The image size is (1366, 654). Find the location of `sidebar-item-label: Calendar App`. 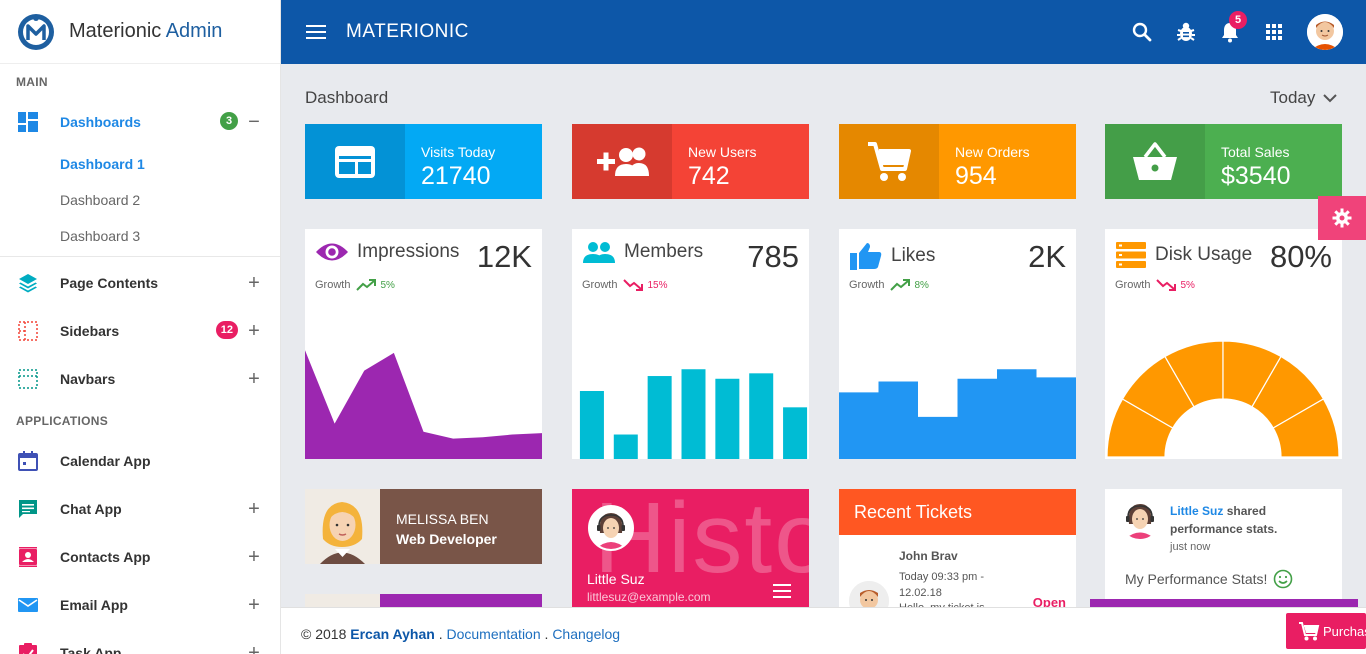

sidebar-item-label: Calendar App is located at coordinates (105, 461).